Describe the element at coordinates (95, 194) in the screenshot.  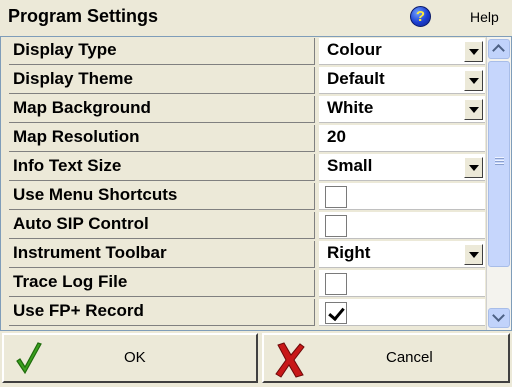
I see `setting-label: Use Menu Shortcuts` at that location.